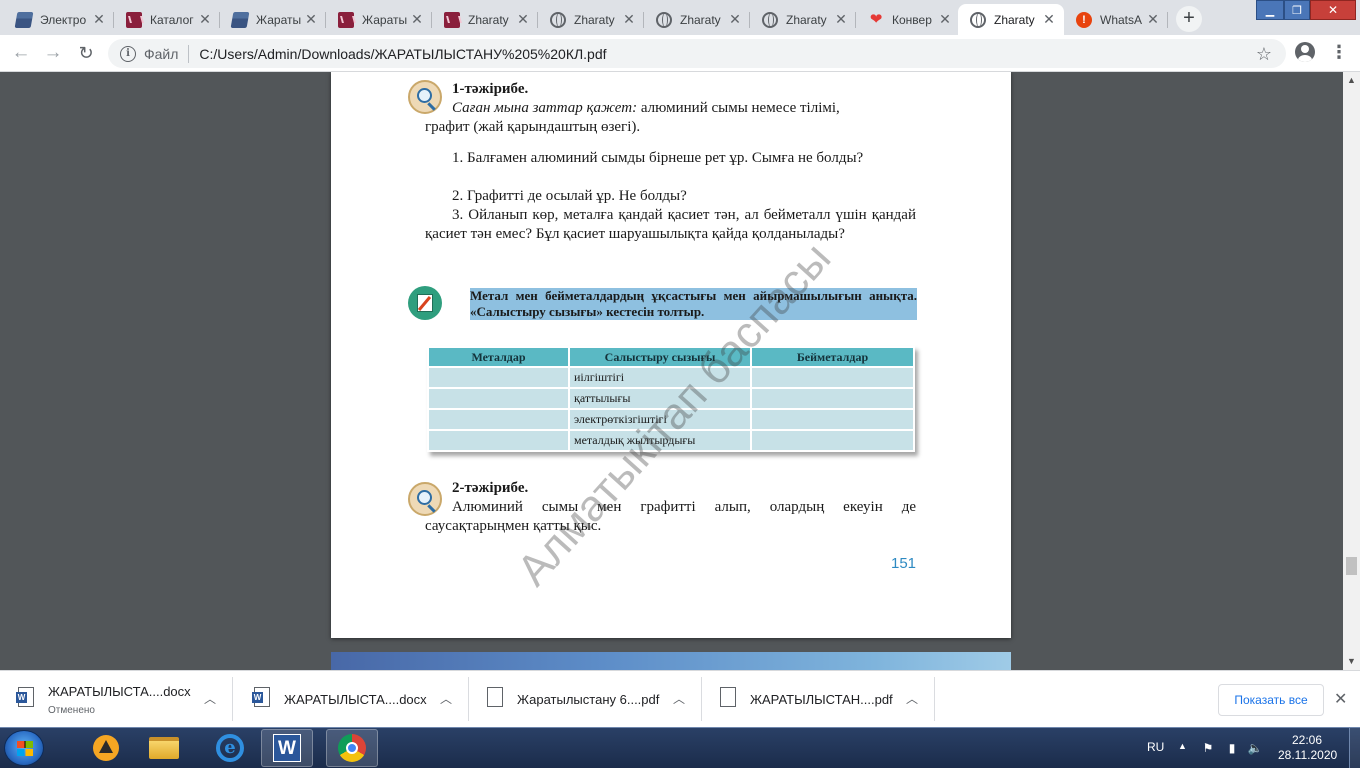  I want to click on tab-title: Конвер, so click(912, 19).